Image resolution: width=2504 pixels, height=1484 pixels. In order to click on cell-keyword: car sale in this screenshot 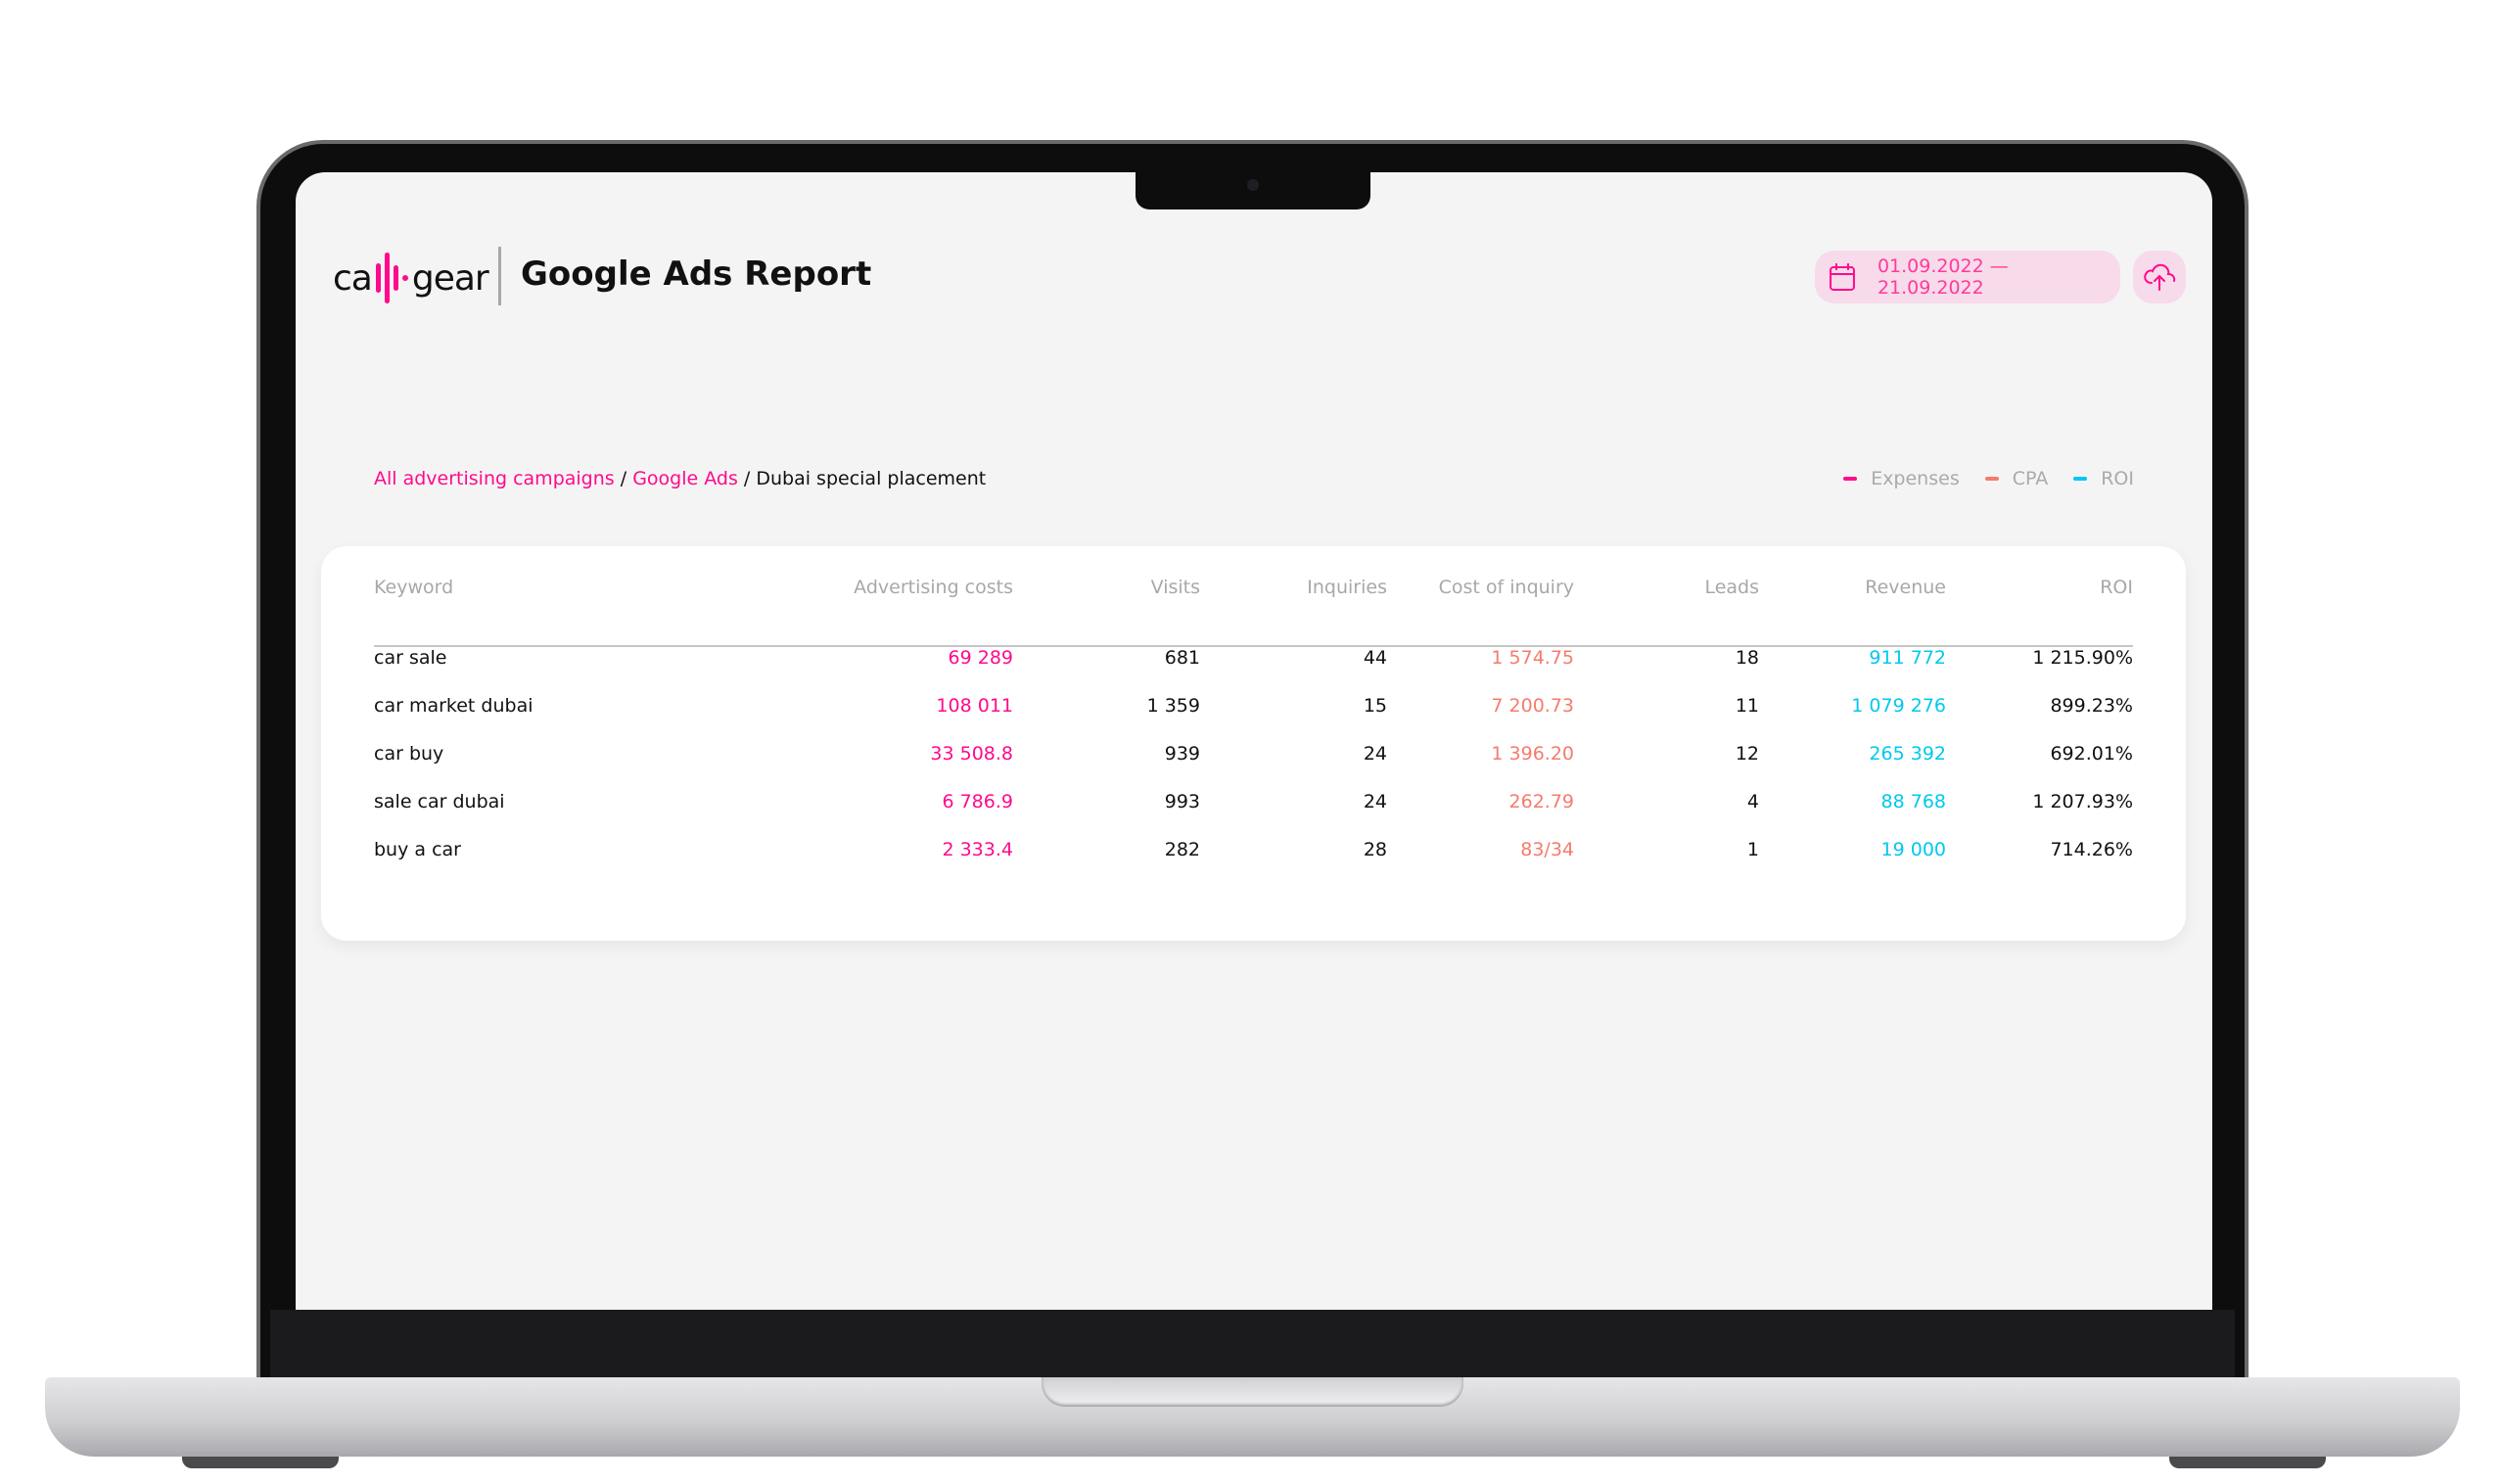, I will do `click(411, 658)`.